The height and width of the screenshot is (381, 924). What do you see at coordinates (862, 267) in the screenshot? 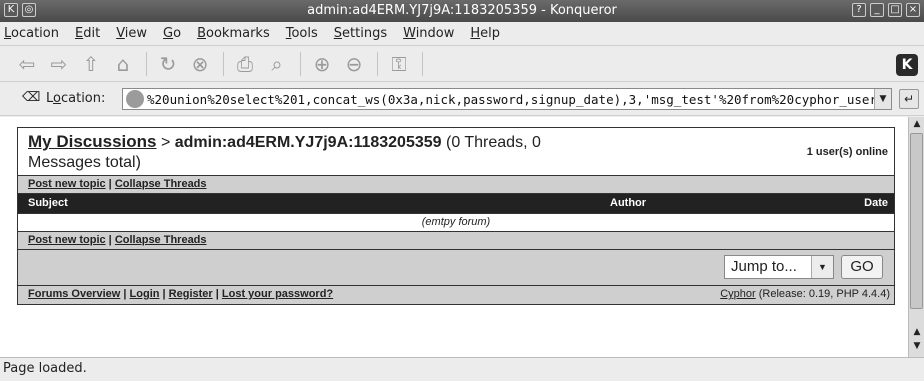
I see `go-button: GO` at bounding box center [862, 267].